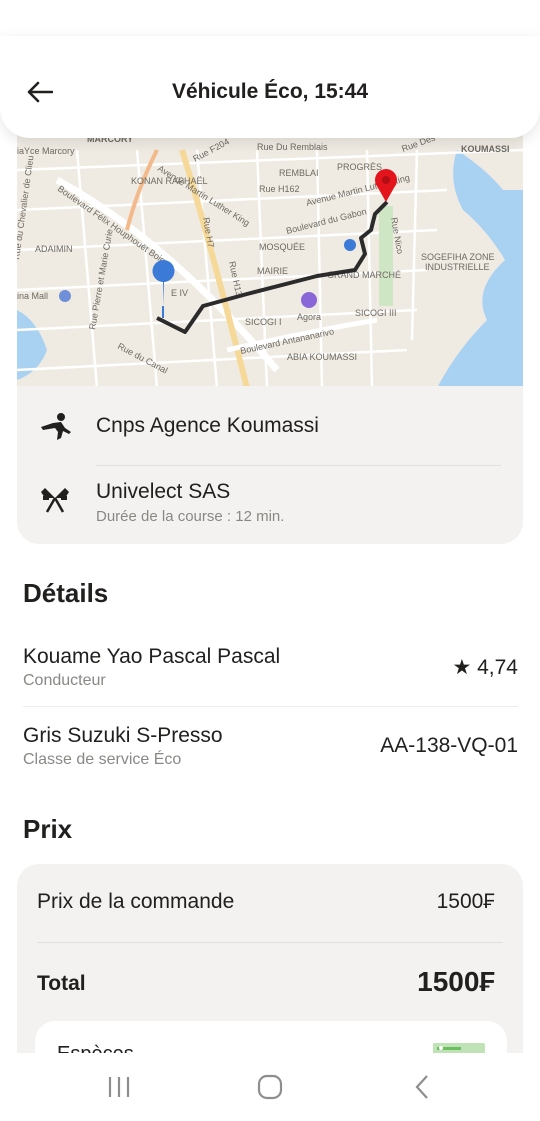  Describe the element at coordinates (266, 984) in the screenshot. I see `total-row: Total 1500₣` at that location.